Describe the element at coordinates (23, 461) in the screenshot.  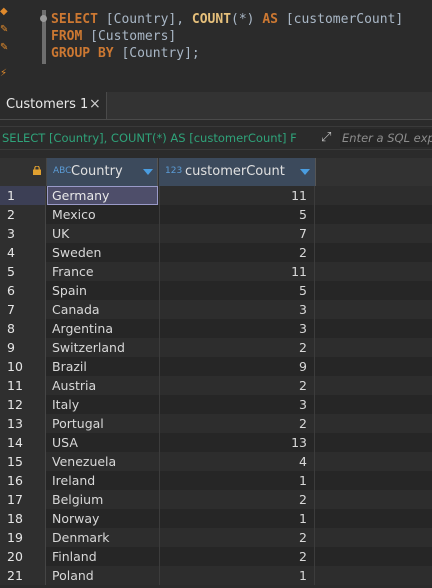
I see `row-number: 15` at that location.